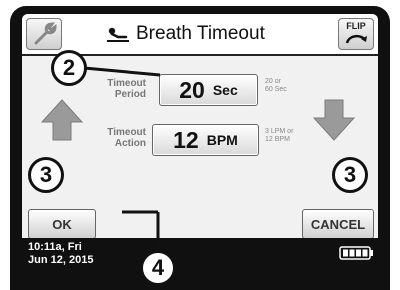  I want to click on callout-leader-lines, so click(122, 159).